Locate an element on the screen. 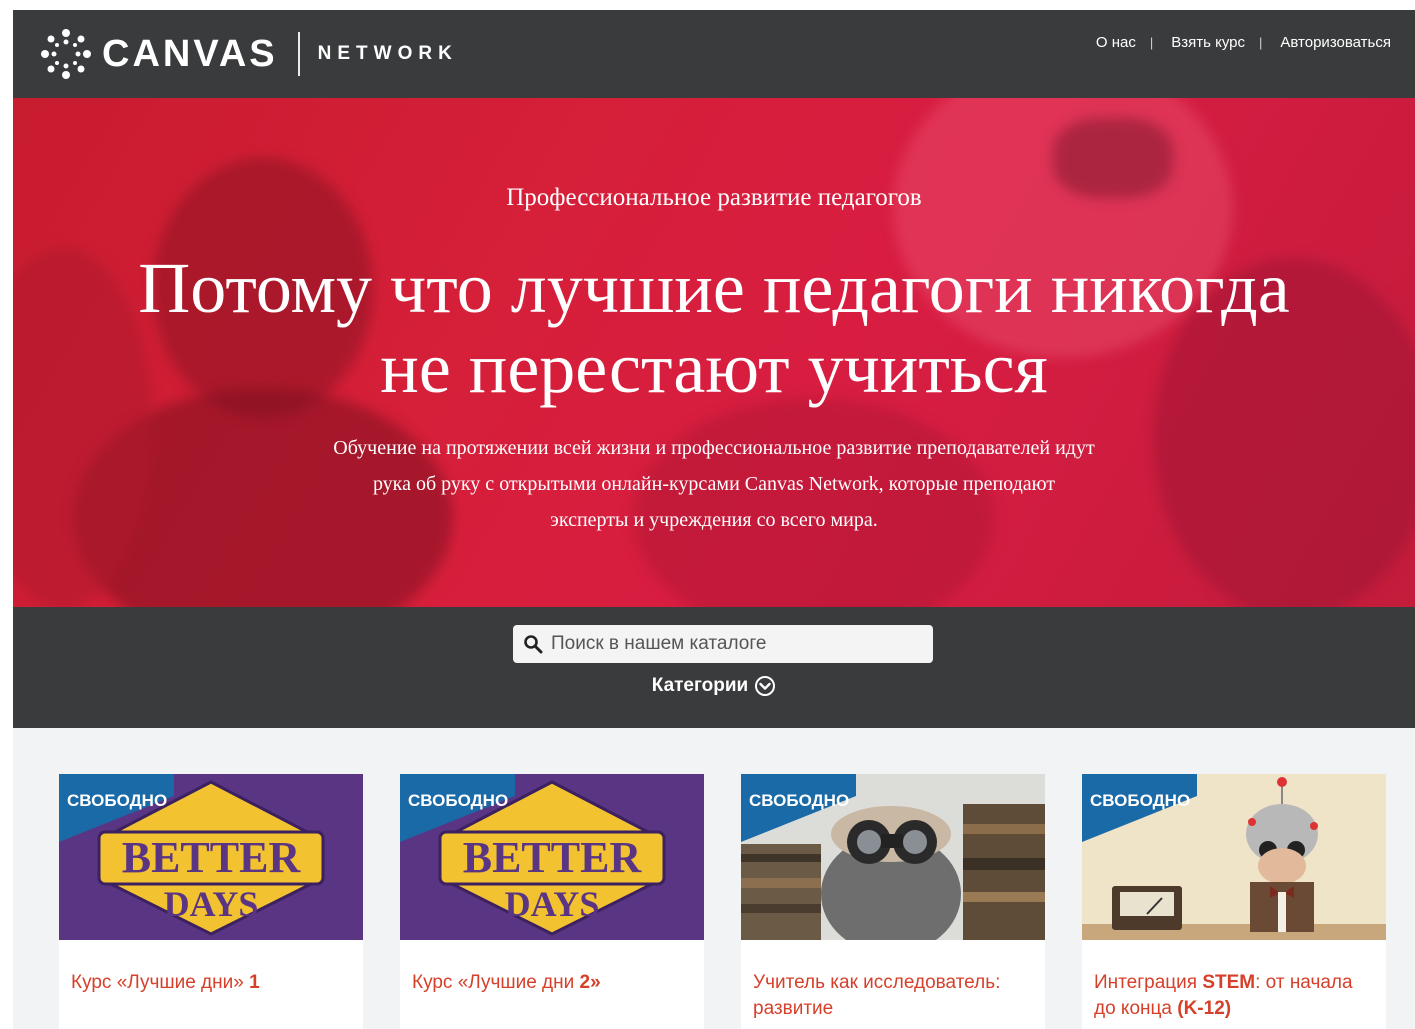 The width and height of the screenshot is (1415, 1029). catalog-search-box is located at coordinates (723, 644).